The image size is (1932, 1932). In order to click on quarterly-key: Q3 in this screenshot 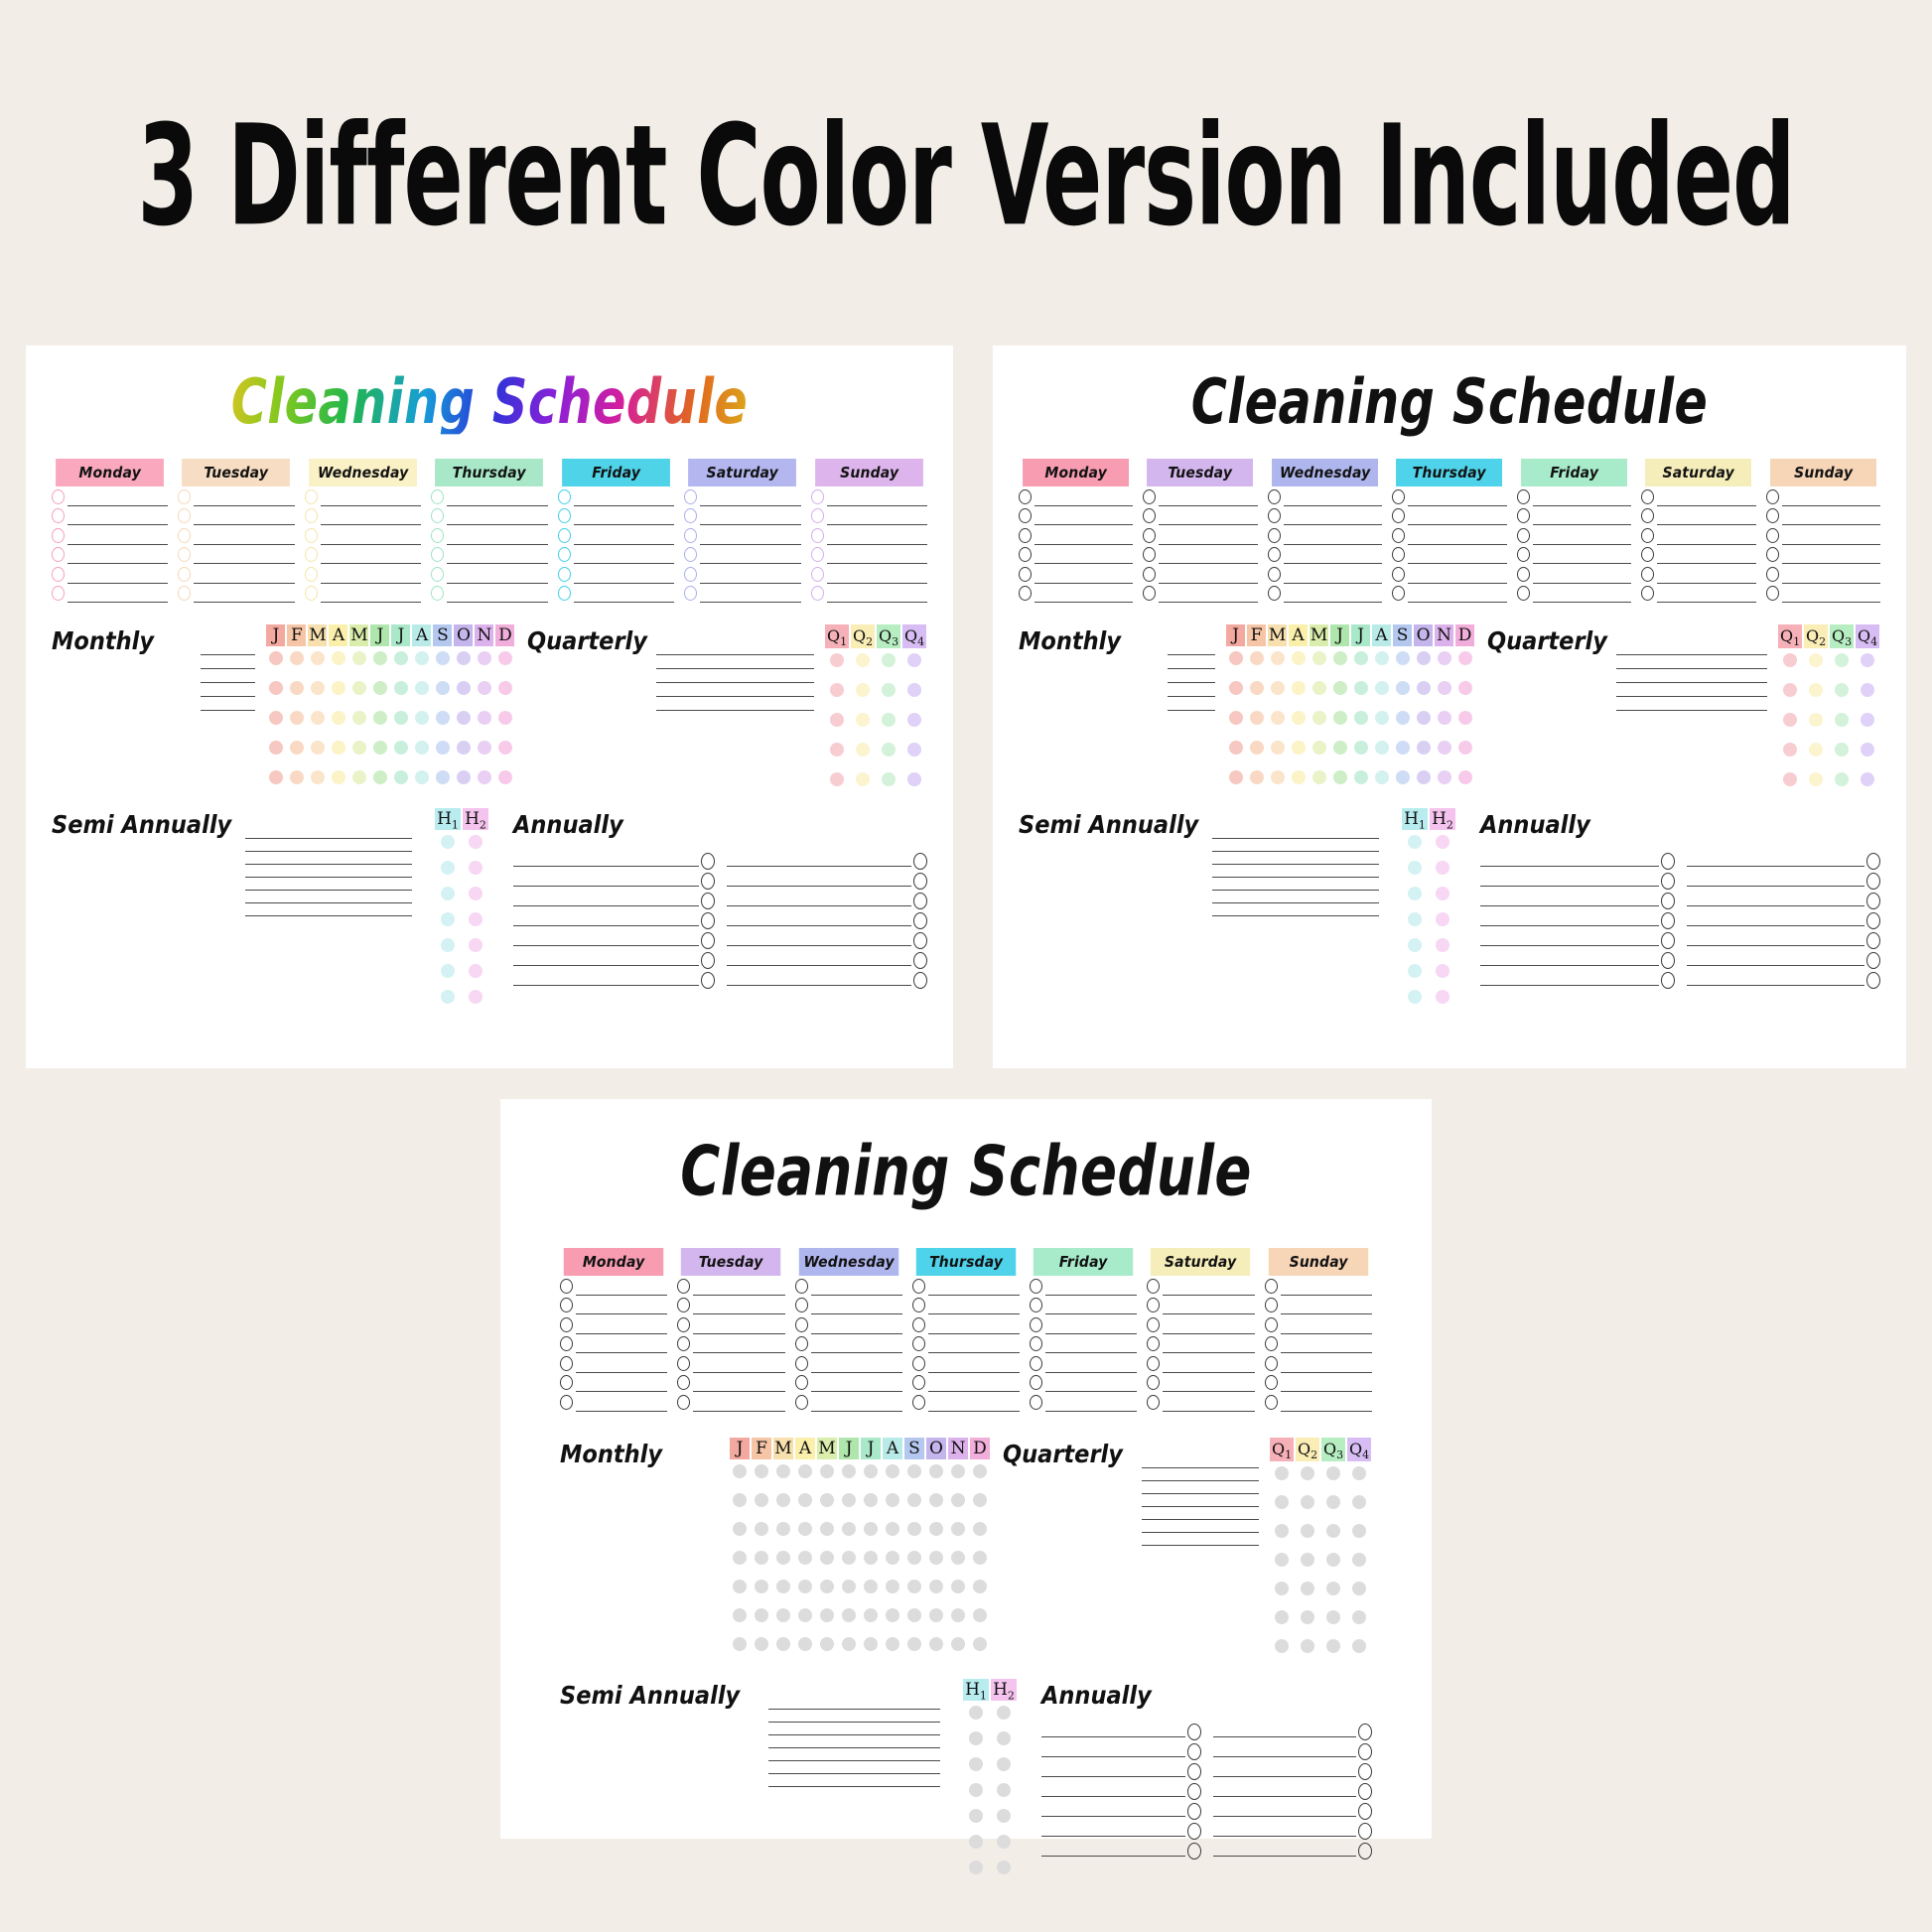, I will do `click(889, 636)`.